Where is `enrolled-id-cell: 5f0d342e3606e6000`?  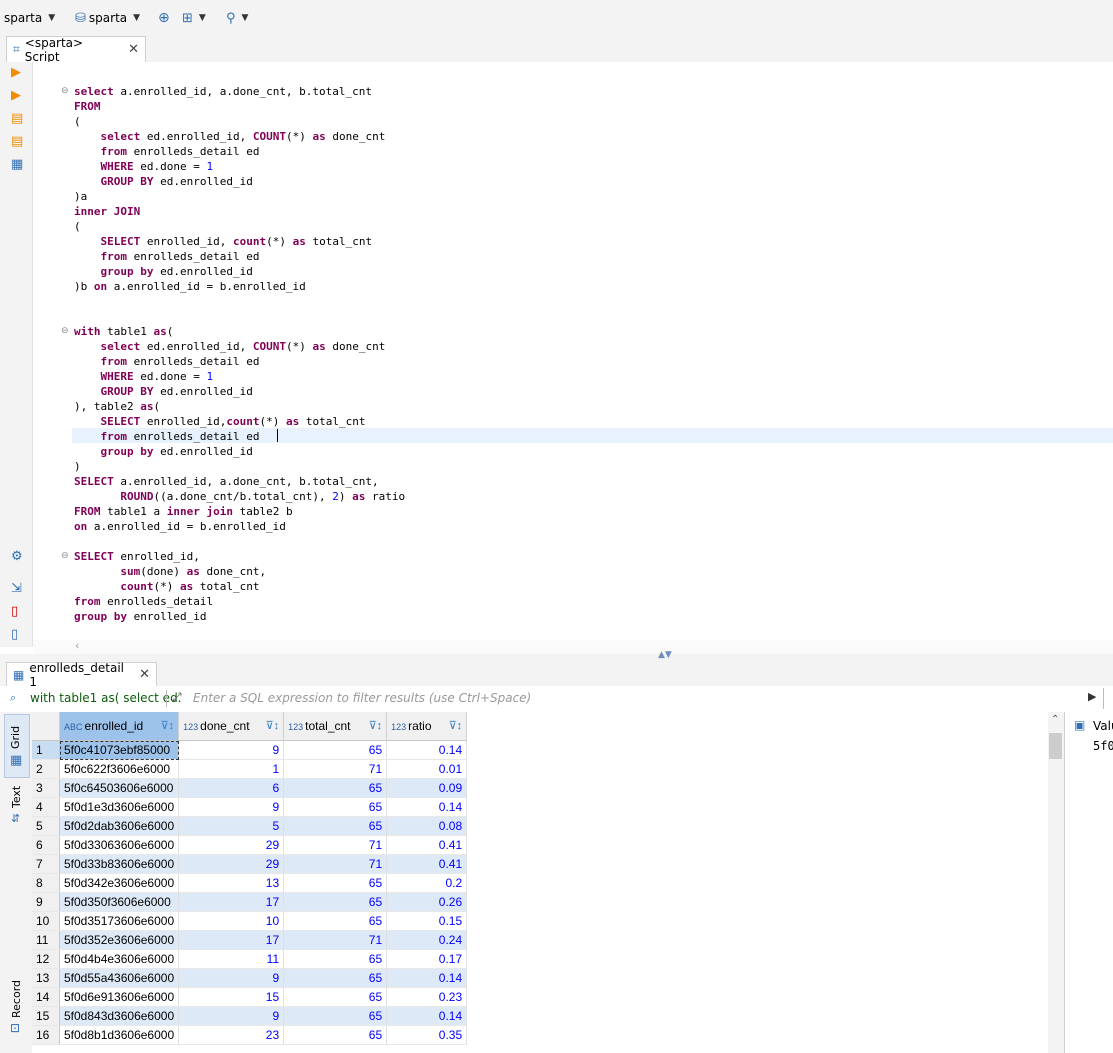 enrolled-id-cell: 5f0d342e3606e6000 is located at coordinates (119, 883).